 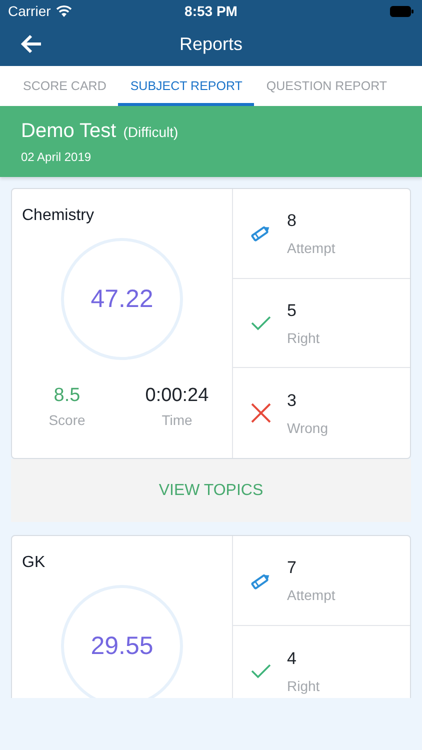 What do you see at coordinates (29, 11) in the screenshot?
I see `carrier-label: Carrier` at bounding box center [29, 11].